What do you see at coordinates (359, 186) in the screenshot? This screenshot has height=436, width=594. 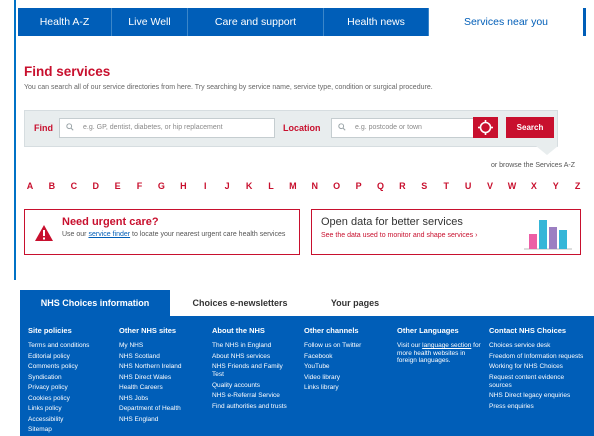 I see `az-letter: P` at bounding box center [359, 186].